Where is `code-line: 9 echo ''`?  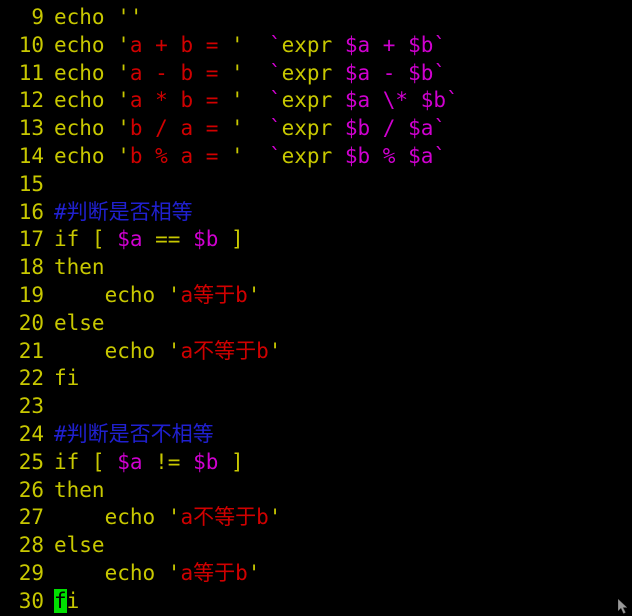 code-line: 9 echo '' is located at coordinates (316, 18).